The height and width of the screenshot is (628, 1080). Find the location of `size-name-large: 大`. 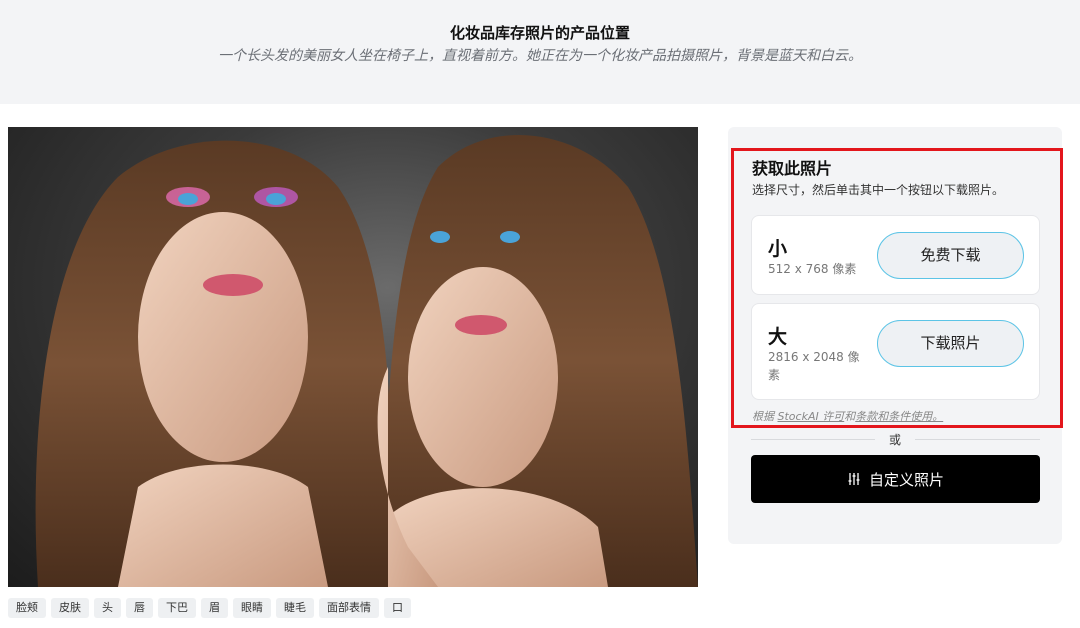

size-name-large: 大 is located at coordinates (778, 337).